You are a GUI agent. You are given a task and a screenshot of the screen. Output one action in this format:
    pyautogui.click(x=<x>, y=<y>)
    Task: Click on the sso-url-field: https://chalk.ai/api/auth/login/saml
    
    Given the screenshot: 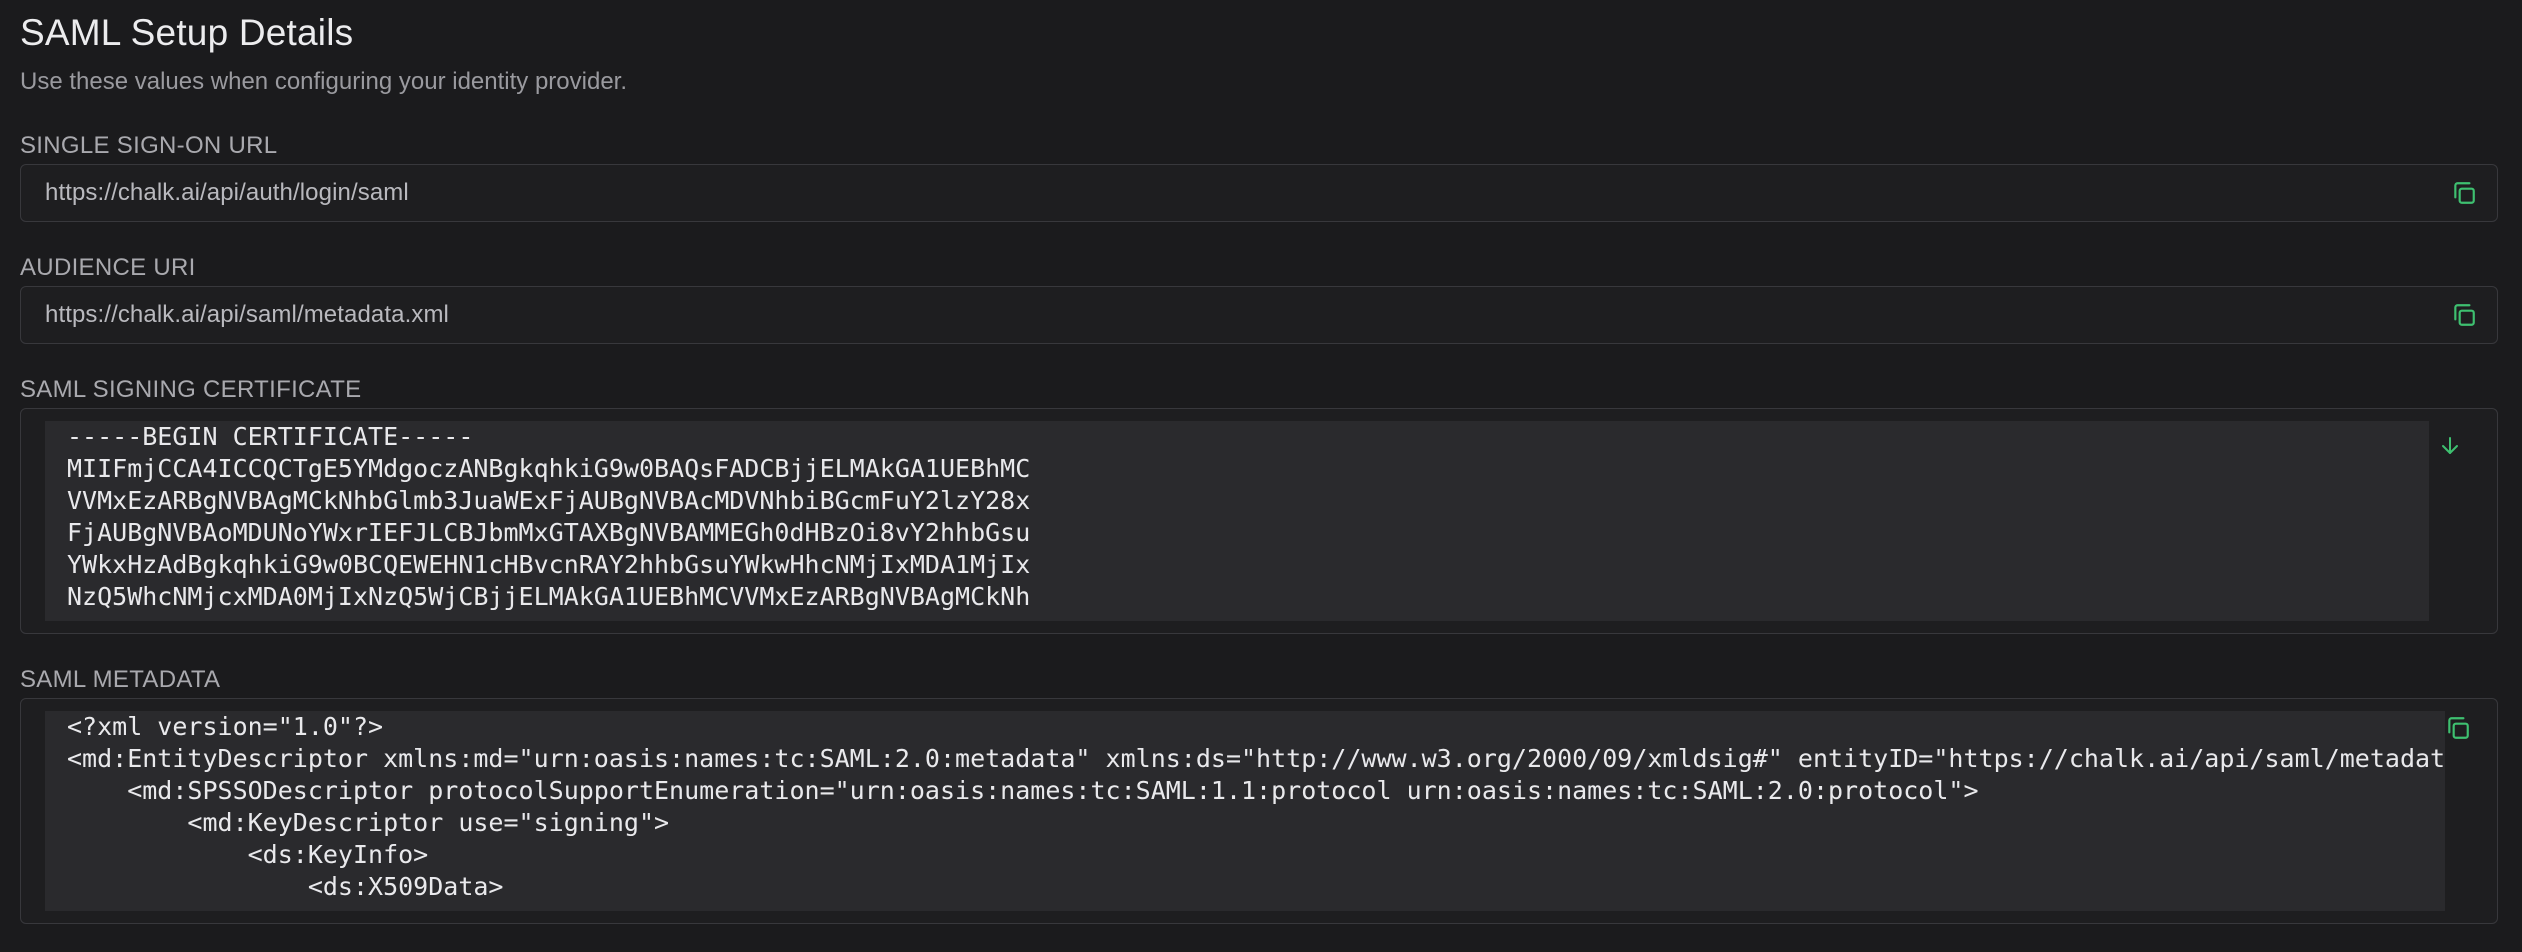 What is the action you would take?
    pyautogui.click(x=1259, y=193)
    